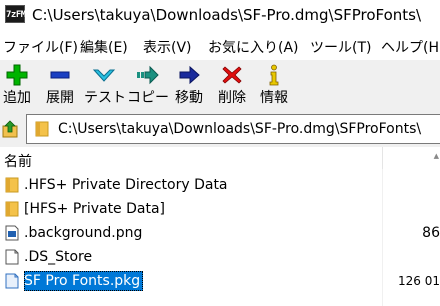 The height and width of the screenshot is (306, 440). I want to click on copy-icon, so click(148, 75).